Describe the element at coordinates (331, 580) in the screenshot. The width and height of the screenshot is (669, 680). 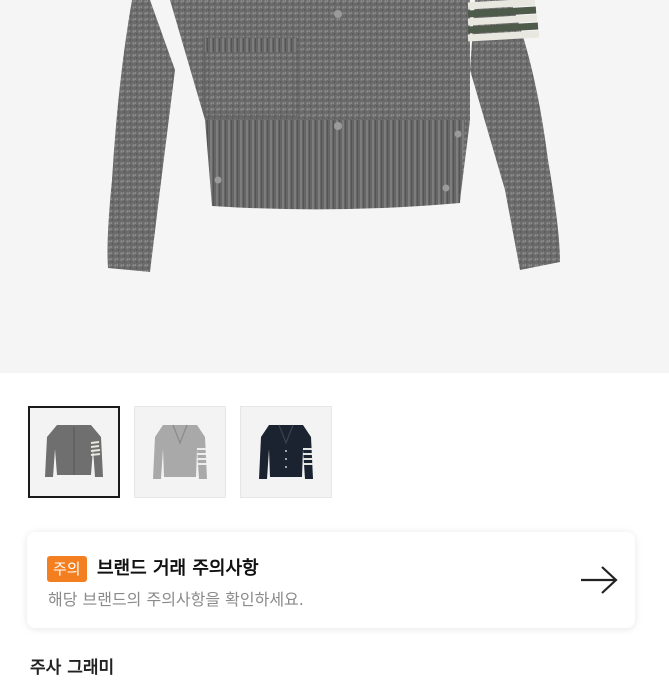
I see `brand-notice-card: 주의 브랜드 거래 주의사항 해당 브랜드의 주의사항을 확인하세요.` at that location.